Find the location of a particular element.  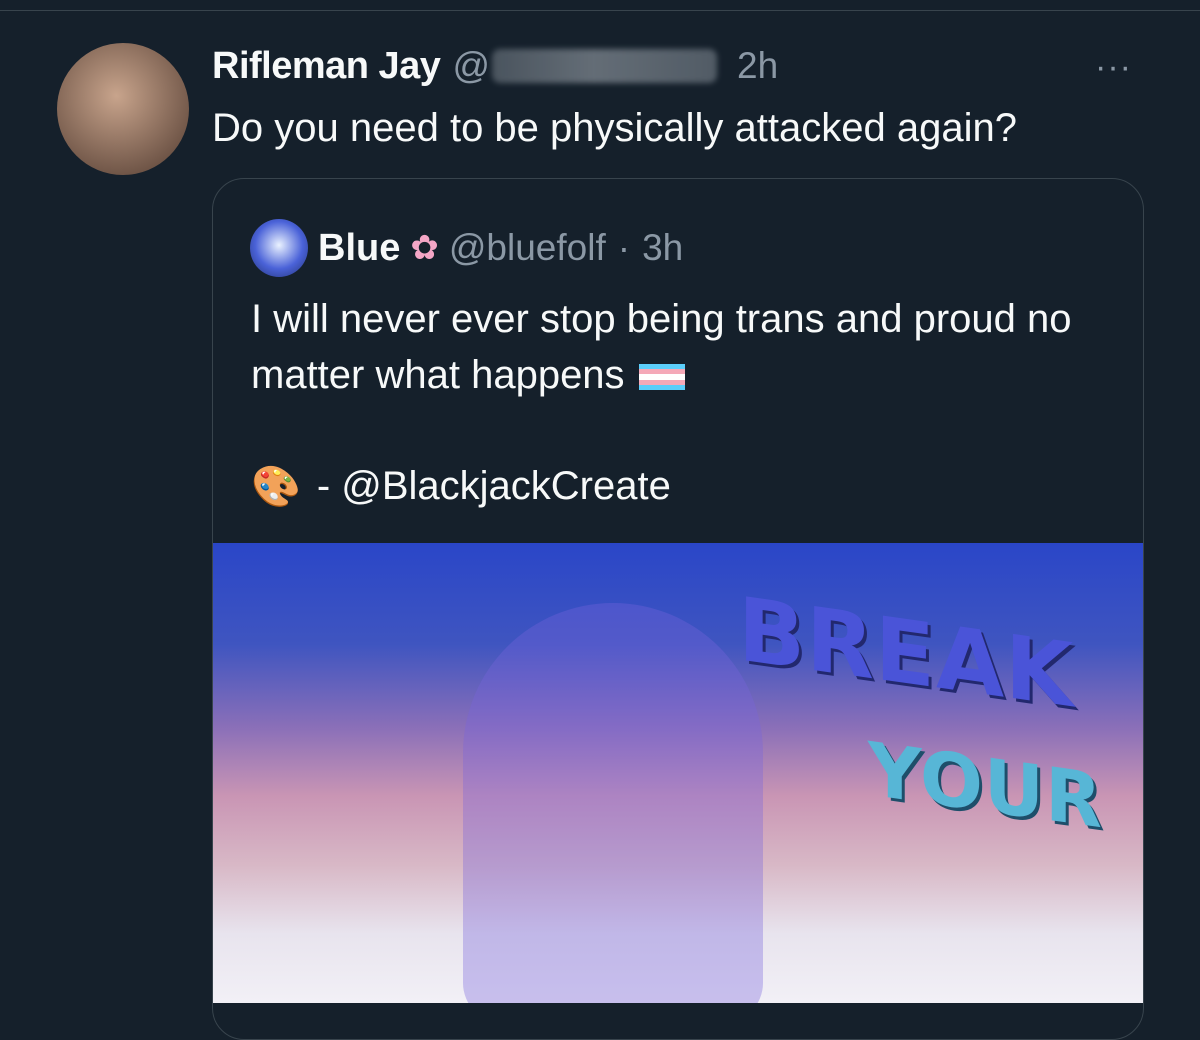

tweet-header: Rifleman Jay @ 2h is located at coordinates (495, 66).